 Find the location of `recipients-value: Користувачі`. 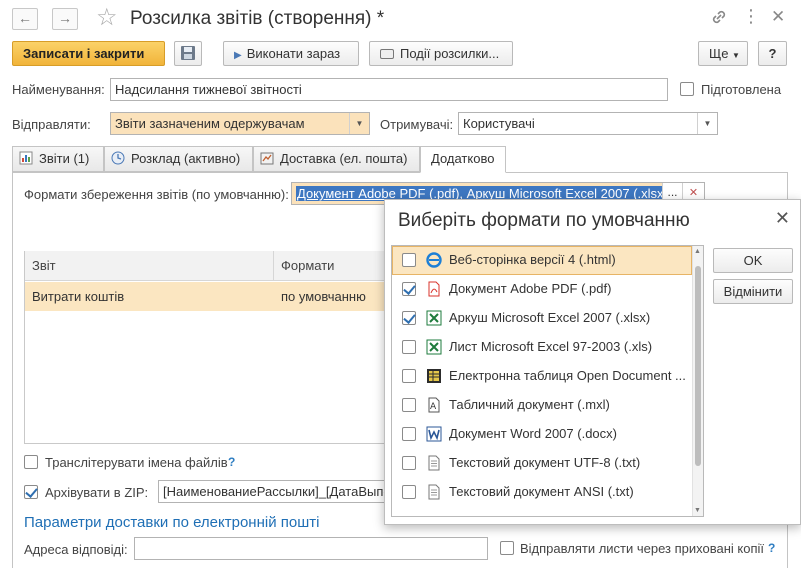

recipients-value: Користувачі is located at coordinates (499, 123).